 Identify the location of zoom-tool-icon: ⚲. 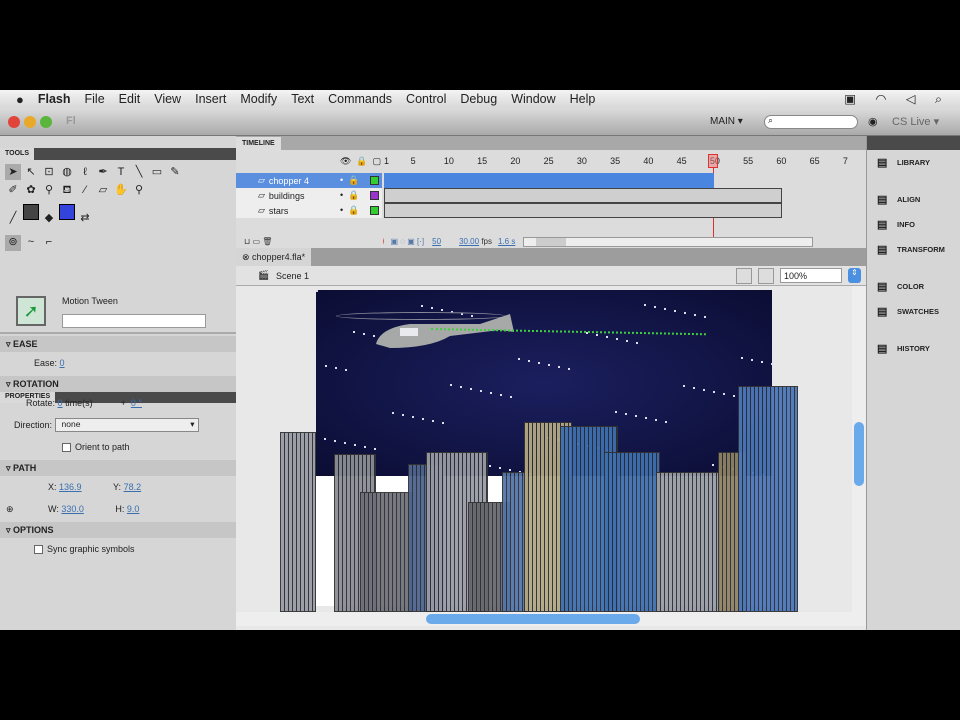
(139, 190).